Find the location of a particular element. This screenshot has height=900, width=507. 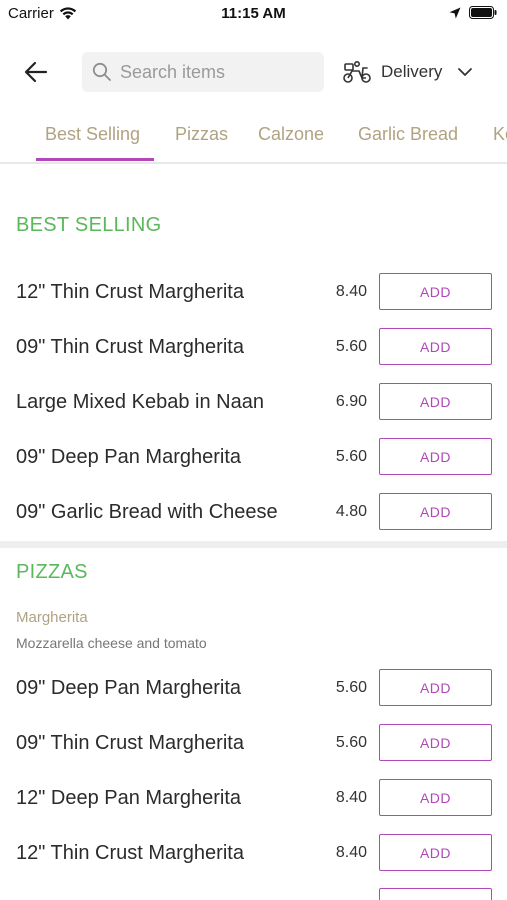

item-name: 09" Garlic Bread with Cheese is located at coordinates (147, 512).